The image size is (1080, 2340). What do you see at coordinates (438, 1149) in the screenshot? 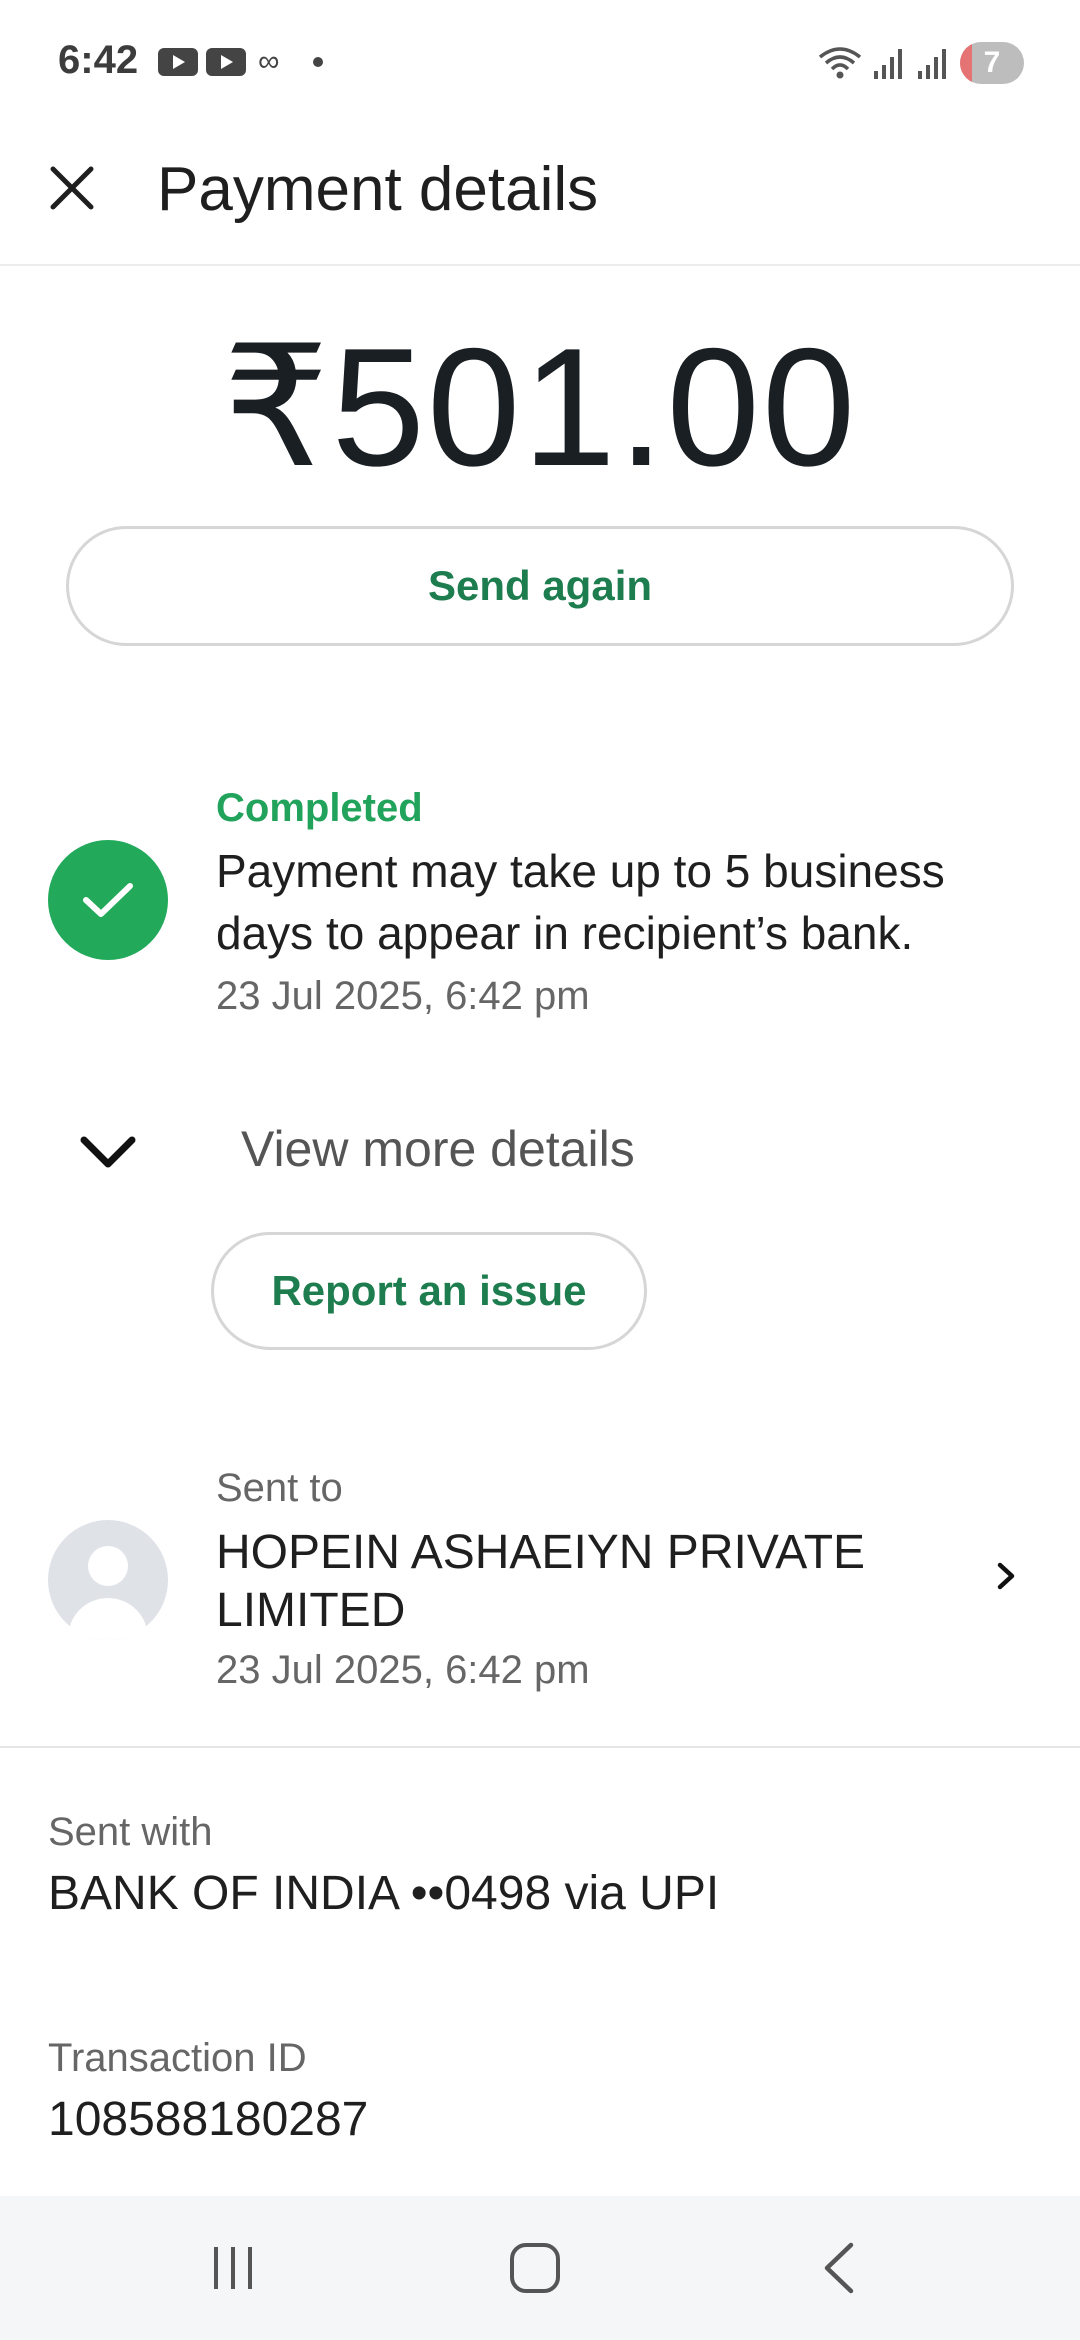
I see `view-more-label: View more details` at bounding box center [438, 1149].